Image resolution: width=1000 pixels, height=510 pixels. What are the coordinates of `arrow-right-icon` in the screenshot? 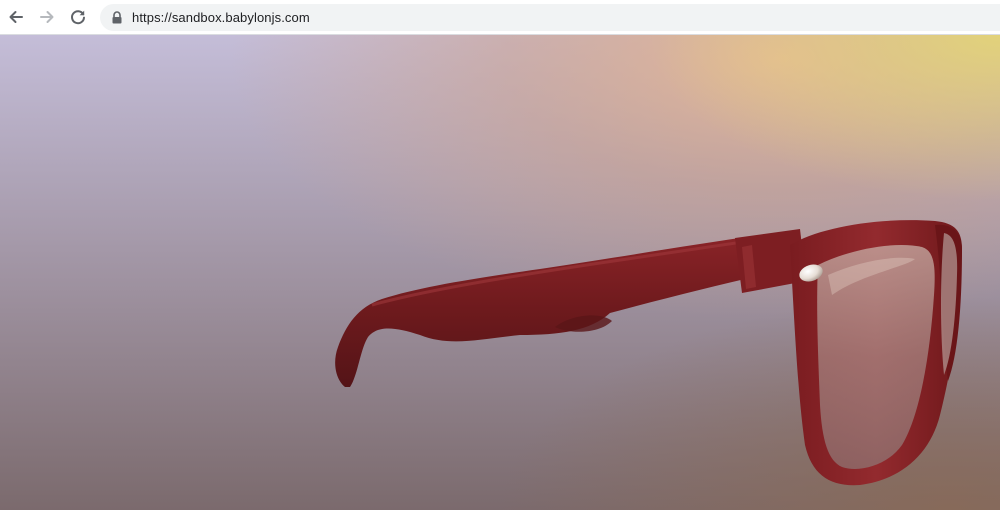 It's located at (47, 17).